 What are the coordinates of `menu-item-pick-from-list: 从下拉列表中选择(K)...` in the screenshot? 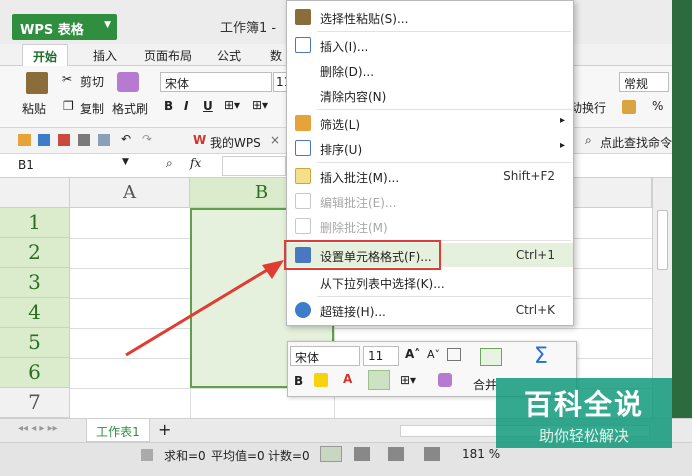 It's located at (430, 282).